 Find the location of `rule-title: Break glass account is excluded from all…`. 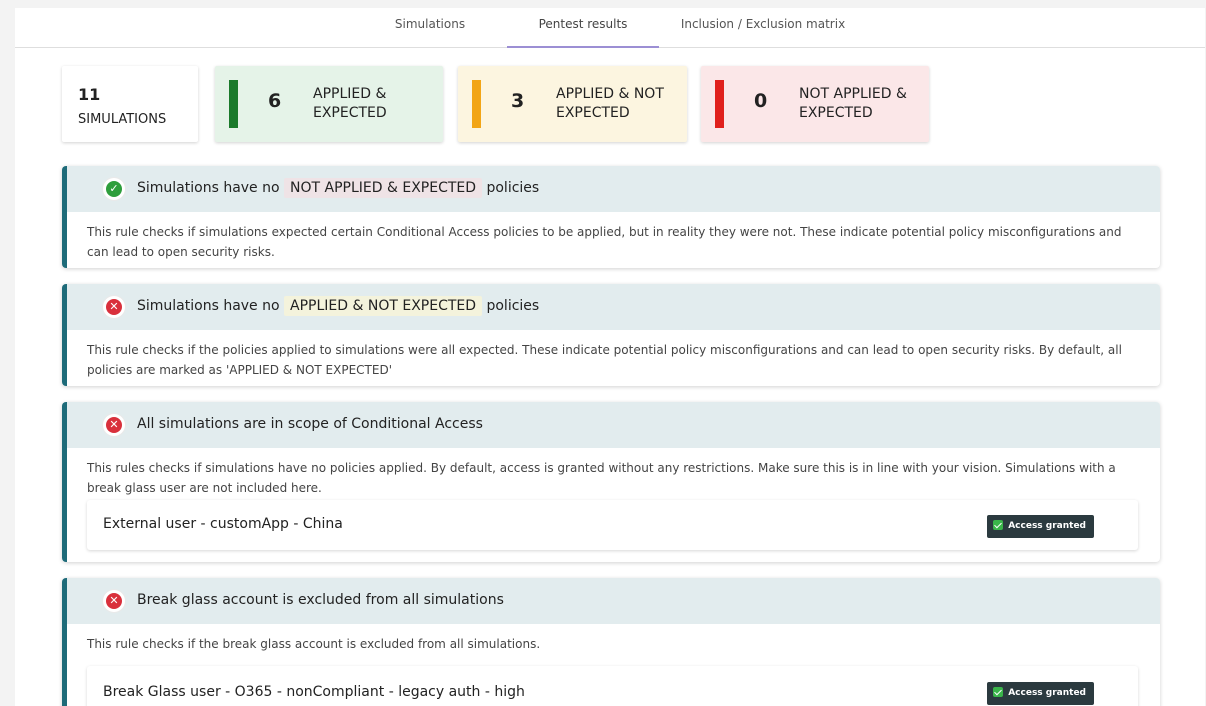

rule-title: Break glass account is excluded from all… is located at coordinates (320, 600).